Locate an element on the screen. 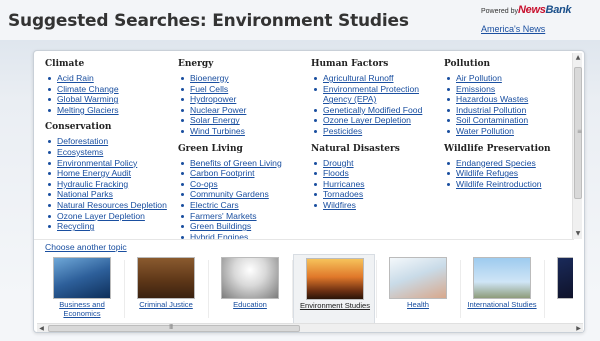 The width and height of the screenshot is (600, 341). suggested-search-link: Bioenergy is located at coordinates (209, 78).